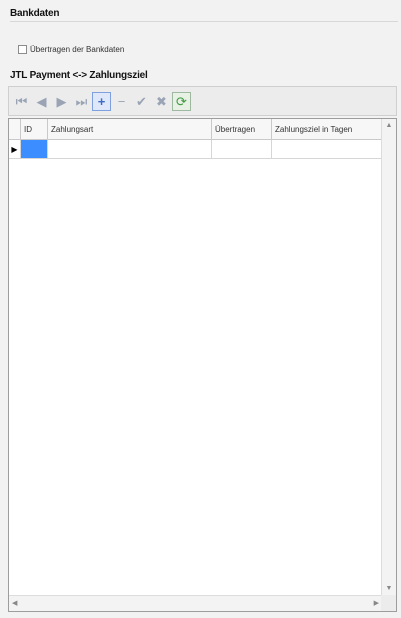 Image resolution: width=401 pixels, height=618 pixels. Describe the element at coordinates (15, 129) in the screenshot. I see `row-header-corner` at that location.